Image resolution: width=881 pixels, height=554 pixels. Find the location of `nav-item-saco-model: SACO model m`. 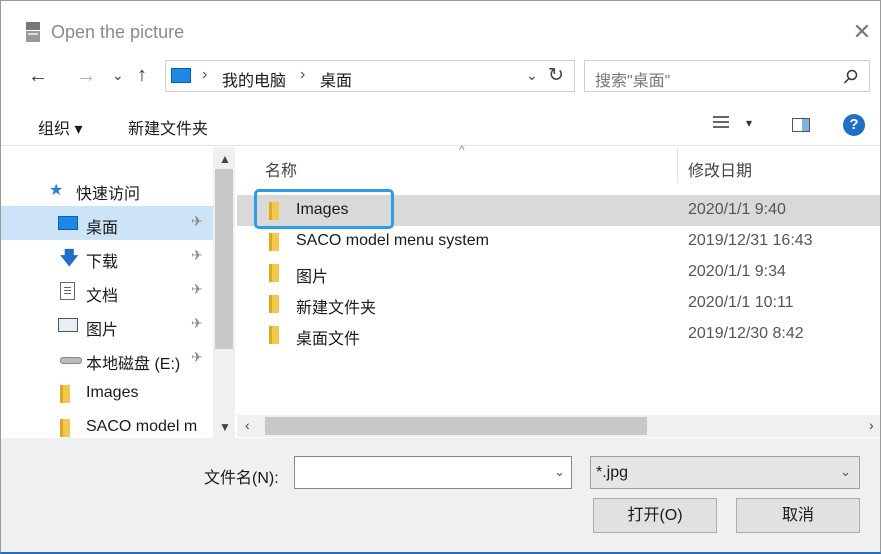

nav-item-saco-model: SACO model m is located at coordinates (107, 424).